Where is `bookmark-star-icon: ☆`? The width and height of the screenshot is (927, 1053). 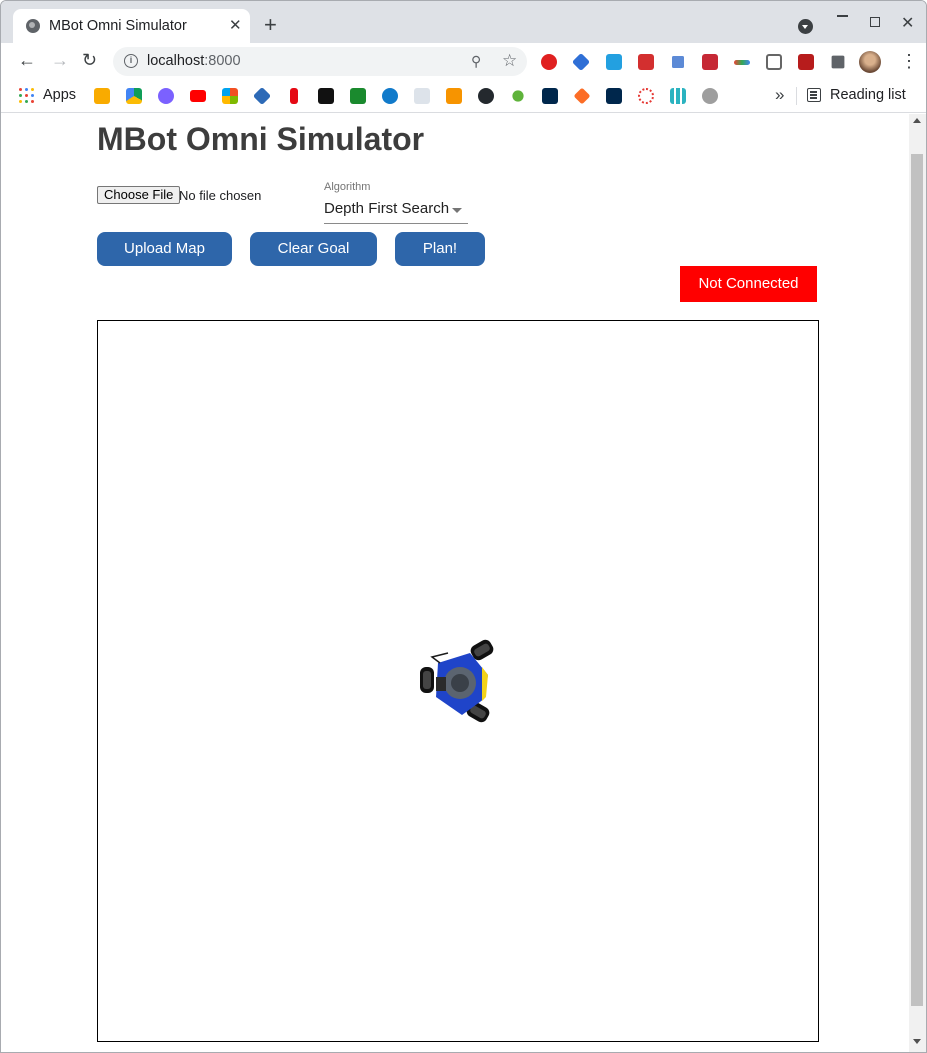
bookmark-star-icon: ☆ is located at coordinates (509, 61).